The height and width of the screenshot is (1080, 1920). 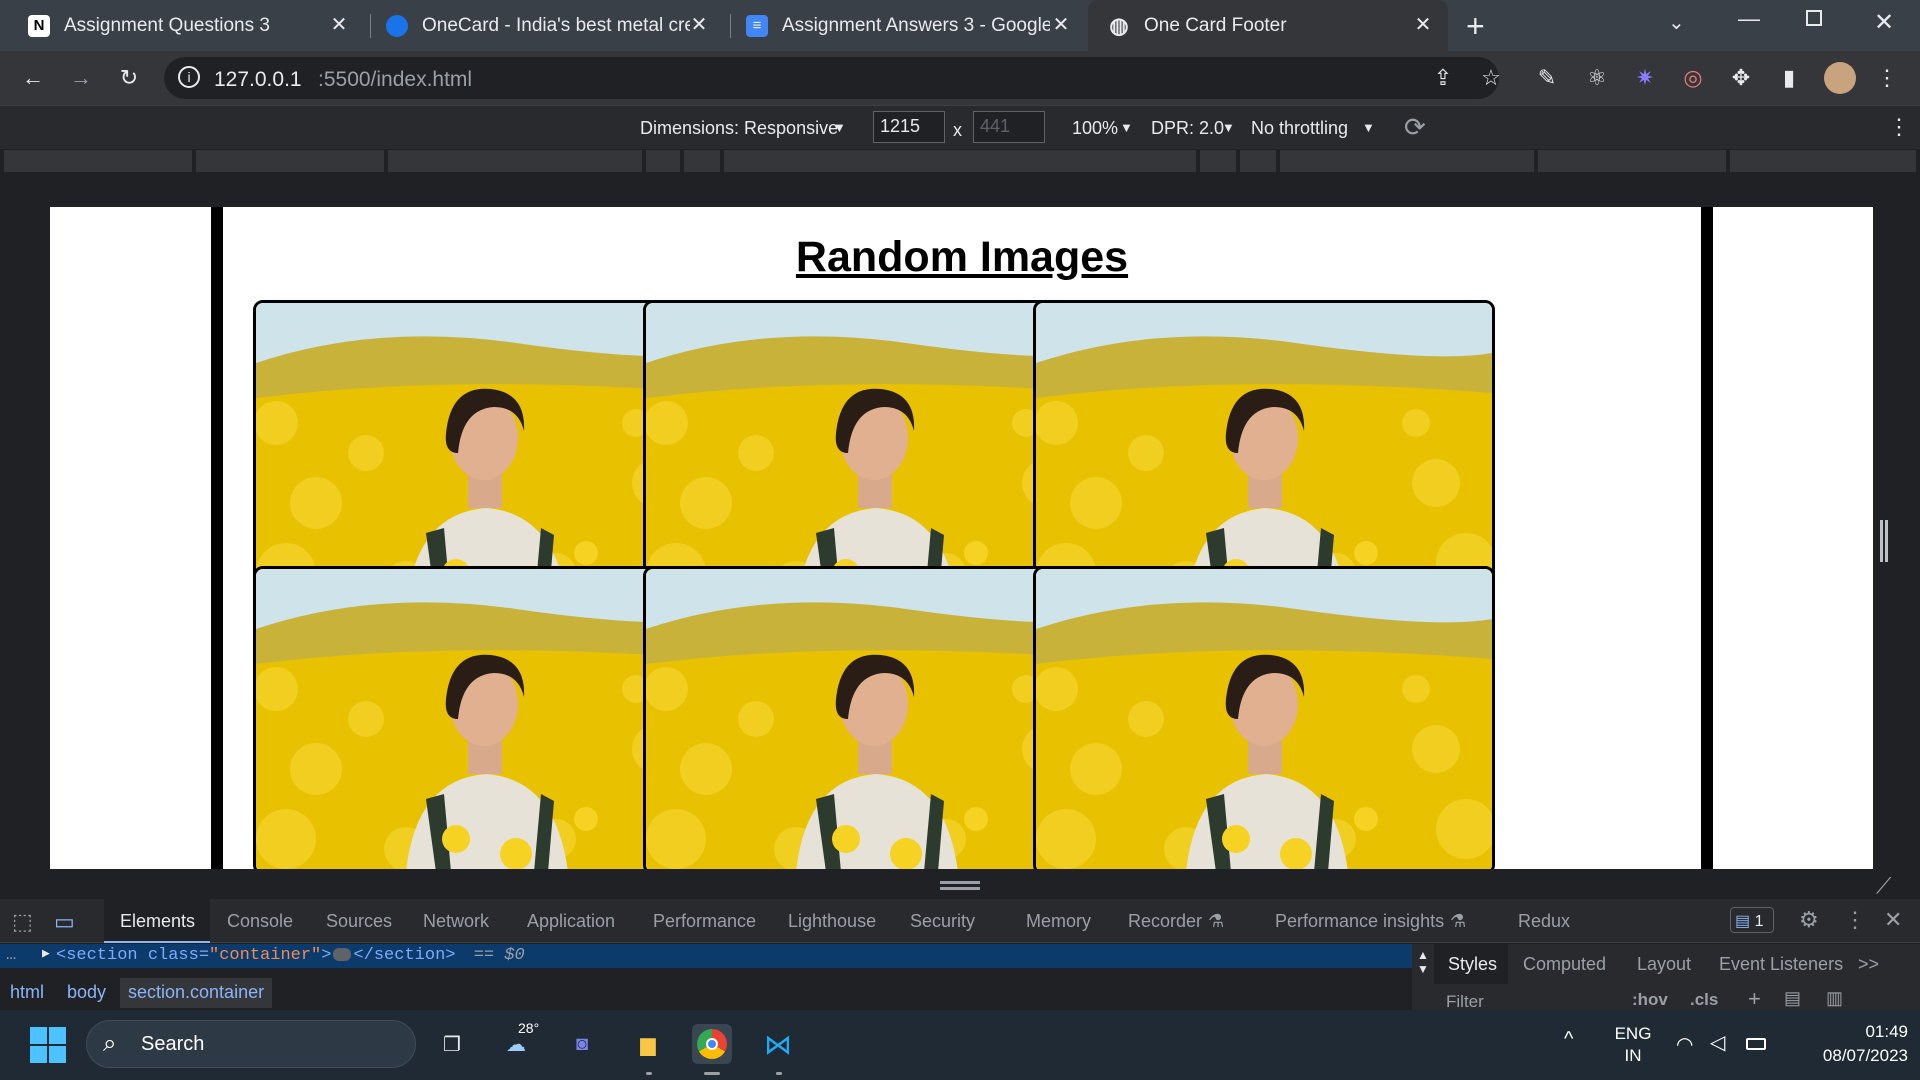 What do you see at coordinates (1789, 78) in the screenshot?
I see `side-panel-icon: ▮` at bounding box center [1789, 78].